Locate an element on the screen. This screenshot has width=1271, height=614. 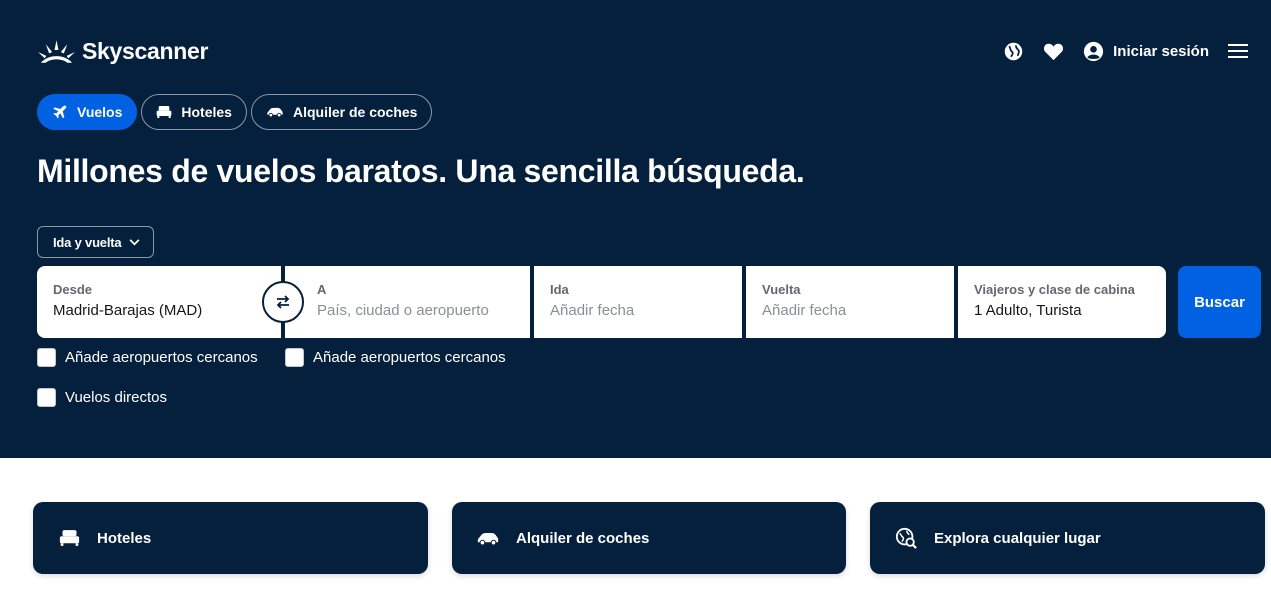
swap-arrows-icon is located at coordinates (283, 302).